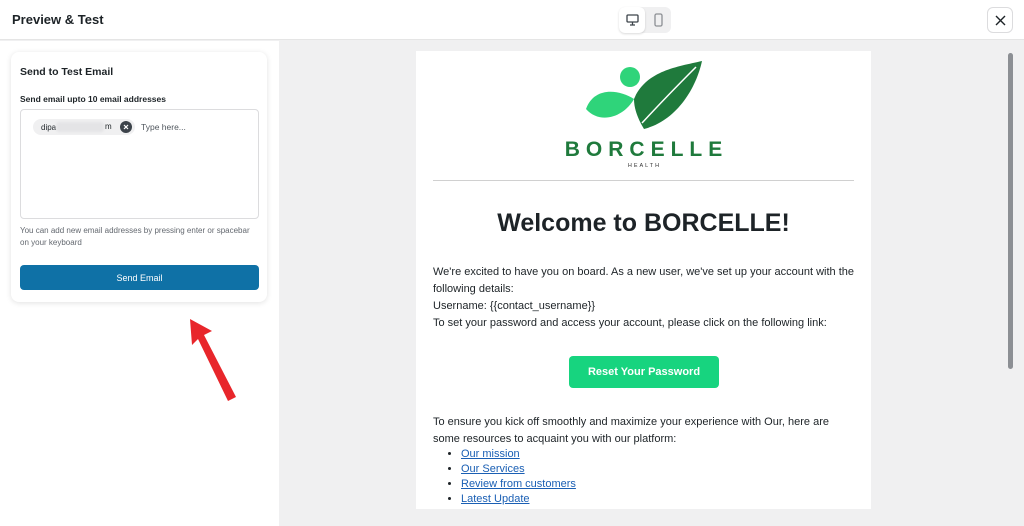 The image size is (1024, 526). I want to click on list-item: Our mission, so click(518, 454).